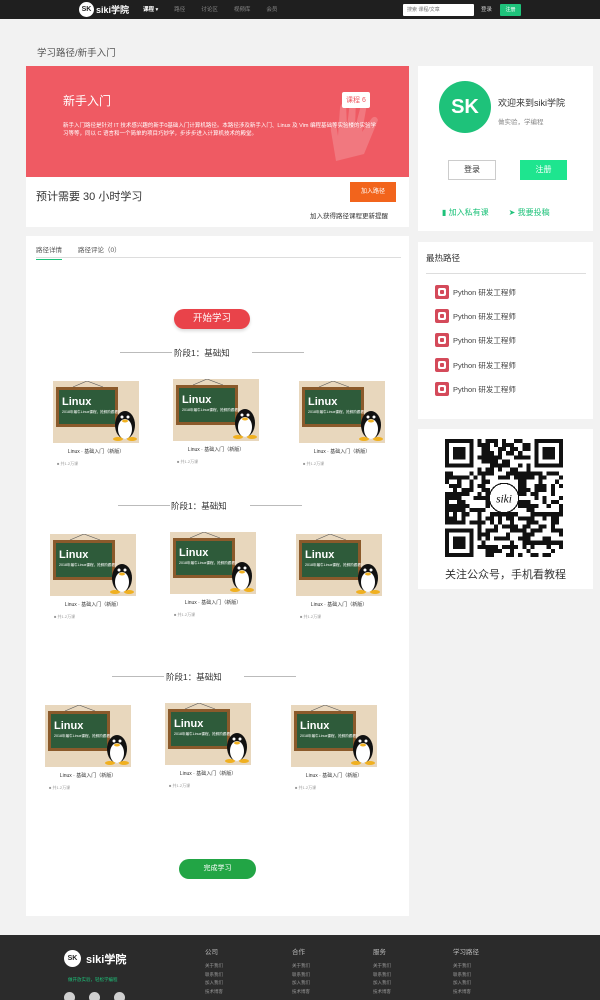 The width and height of the screenshot is (600, 1000). I want to click on footer-column-title: 公司, so click(211, 952).